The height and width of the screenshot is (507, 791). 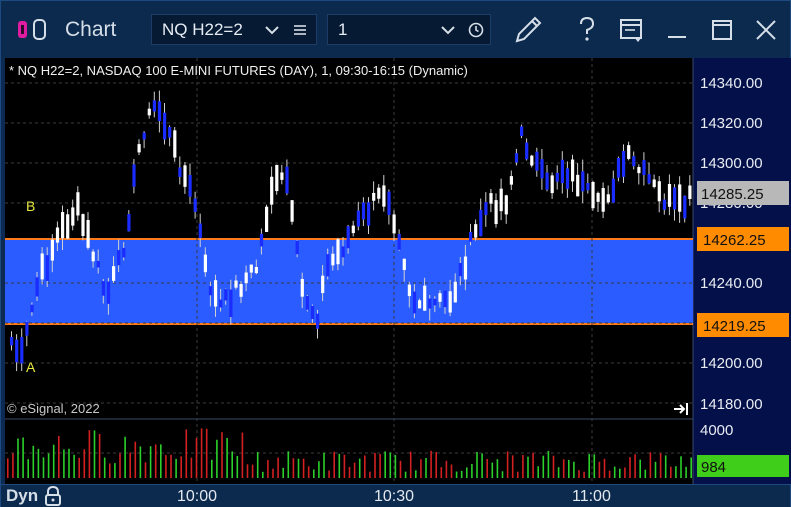 I want to click on symbol-selector: NQ H22=2, so click(x=234, y=29).